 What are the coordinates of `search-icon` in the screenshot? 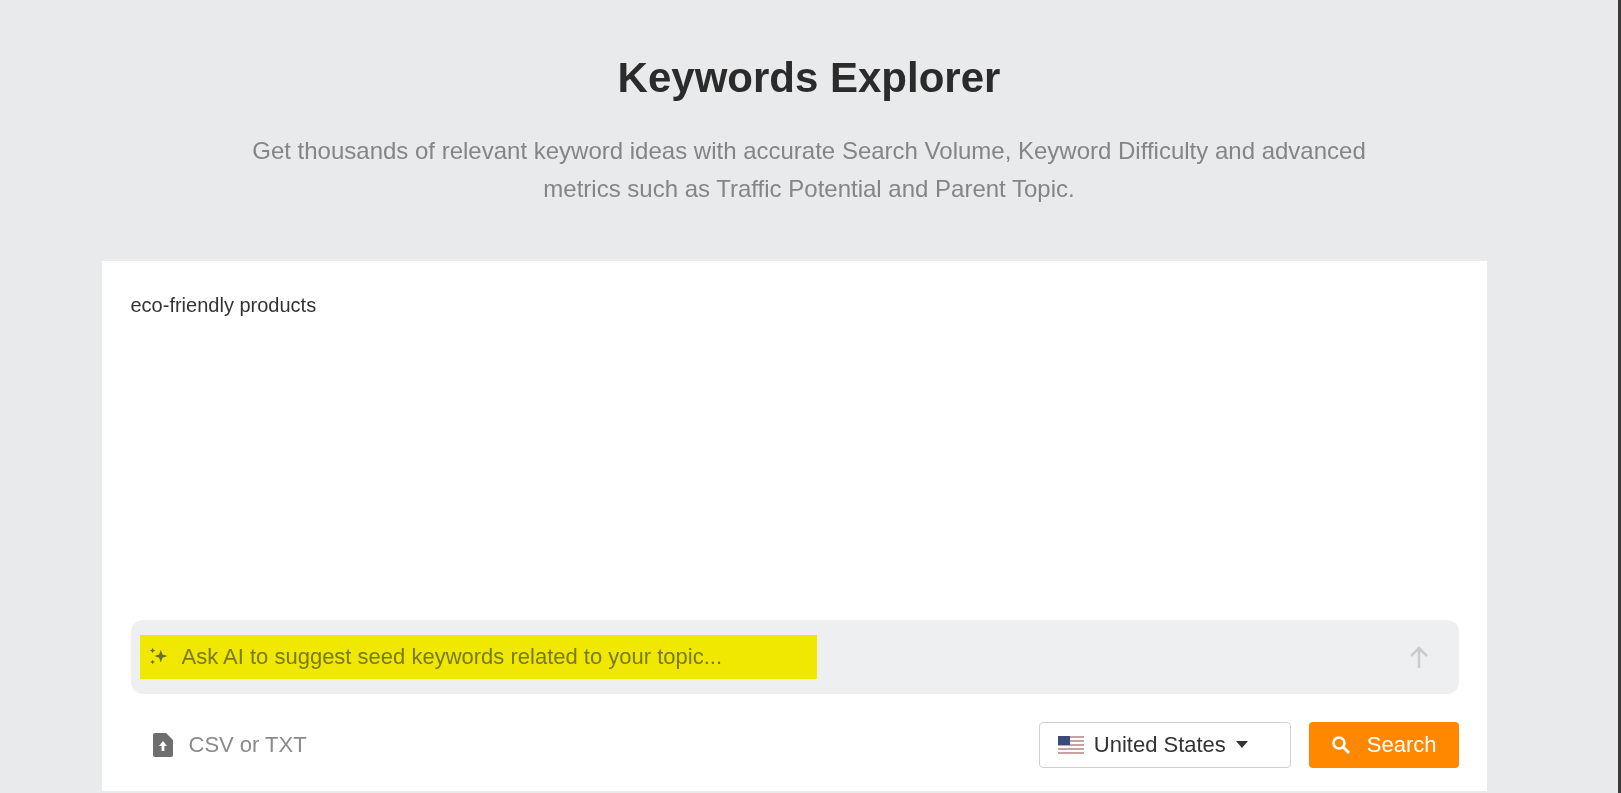 It's located at (1340, 745).